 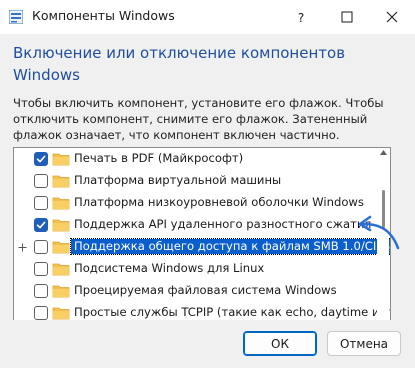 What do you see at coordinates (379, 232) in the screenshot?
I see `annotation-arrow-icon` at bounding box center [379, 232].